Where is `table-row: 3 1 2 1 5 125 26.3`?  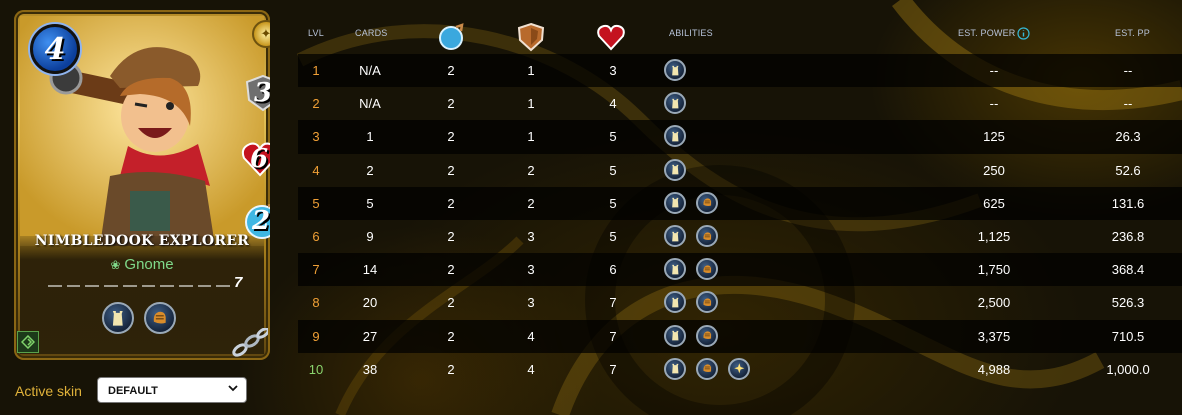
table-row: 3 1 2 1 5 125 26.3 is located at coordinates (740, 137).